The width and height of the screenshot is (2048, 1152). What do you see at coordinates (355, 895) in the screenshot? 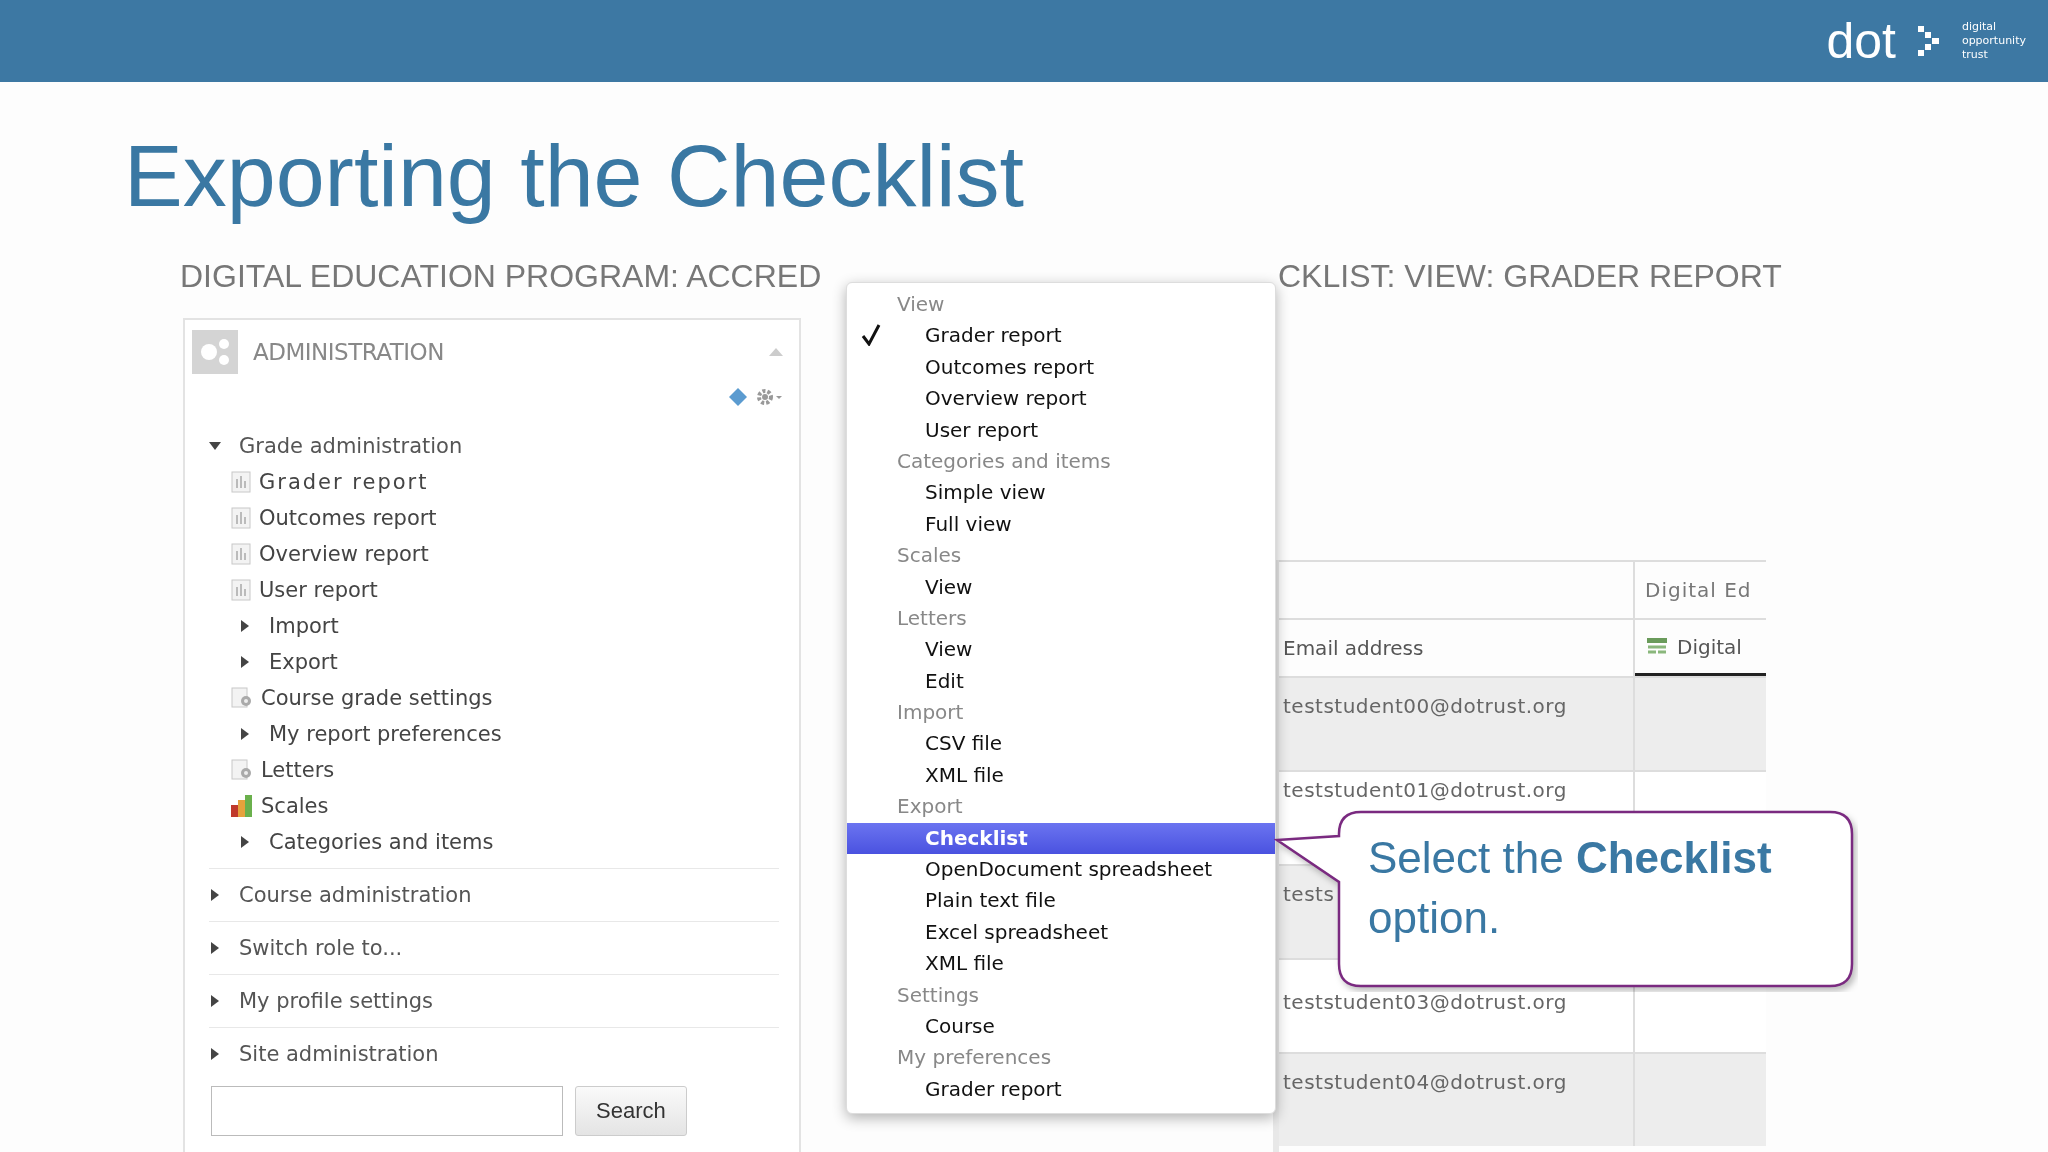
I see `tree-item: Course administration` at bounding box center [355, 895].